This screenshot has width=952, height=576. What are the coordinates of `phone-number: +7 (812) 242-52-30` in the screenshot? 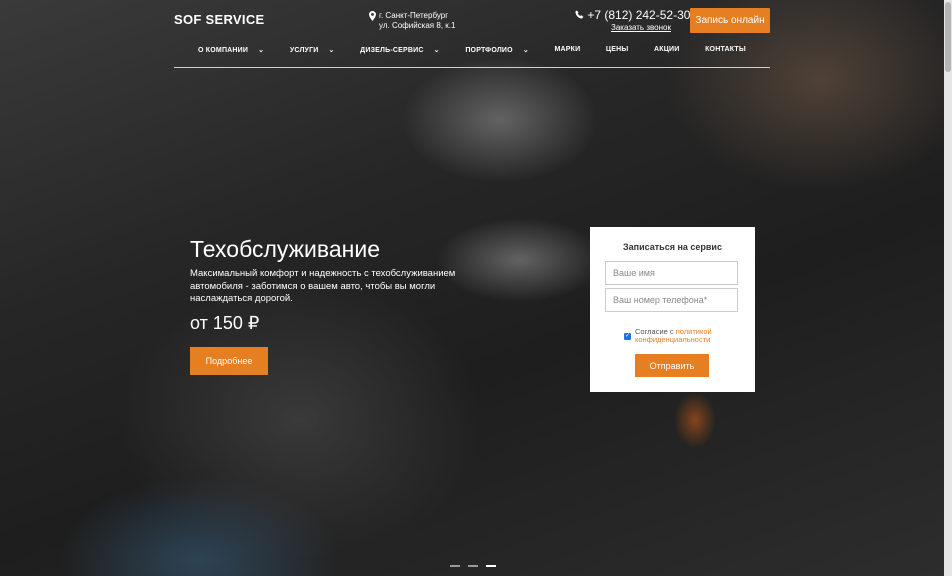 It's located at (638, 15).